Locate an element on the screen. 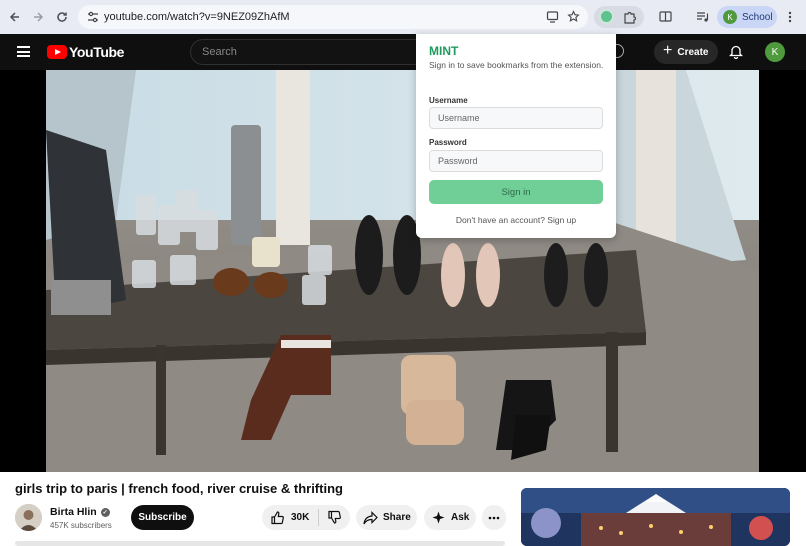 The height and width of the screenshot is (546, 806). username-placeholder: Username is located at coordinates (459, 118).